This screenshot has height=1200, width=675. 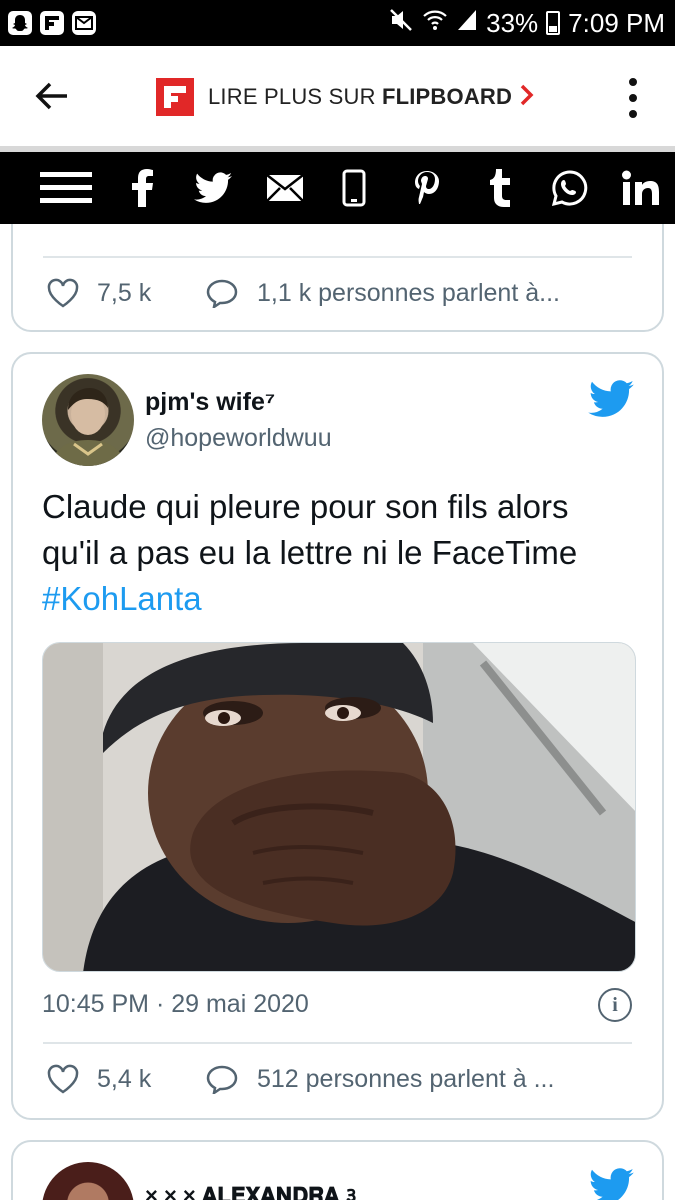 What do you see at coordinates (467, 23) in the screenshot?
I see `signal-icon` at bounding box center [467, 23].